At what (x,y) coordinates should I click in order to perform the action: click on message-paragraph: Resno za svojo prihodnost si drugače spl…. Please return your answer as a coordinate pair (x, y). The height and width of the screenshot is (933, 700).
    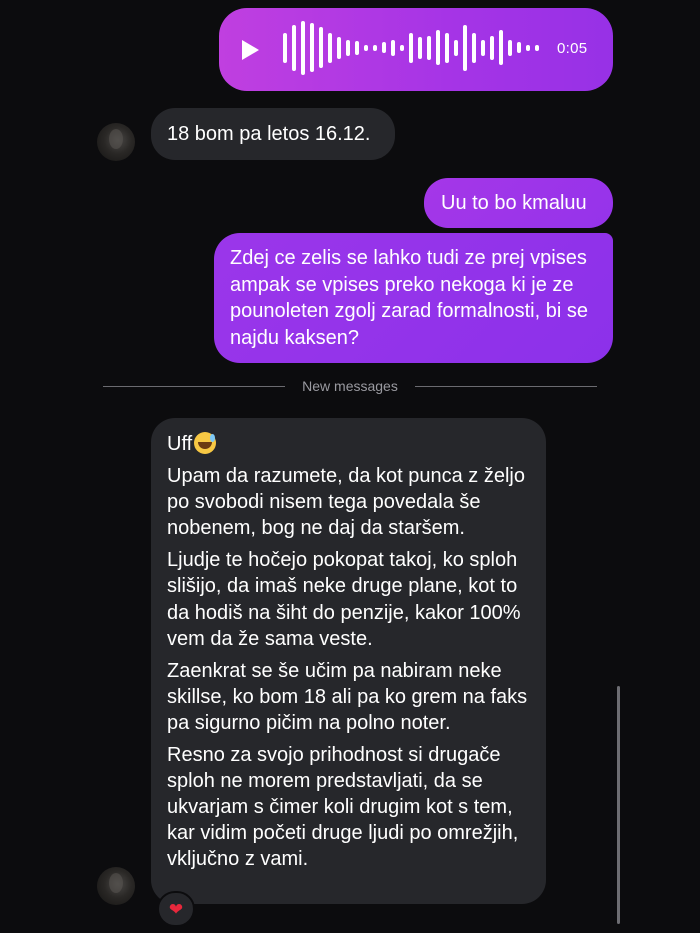
    Looking at the image, I should click on (343, 807).